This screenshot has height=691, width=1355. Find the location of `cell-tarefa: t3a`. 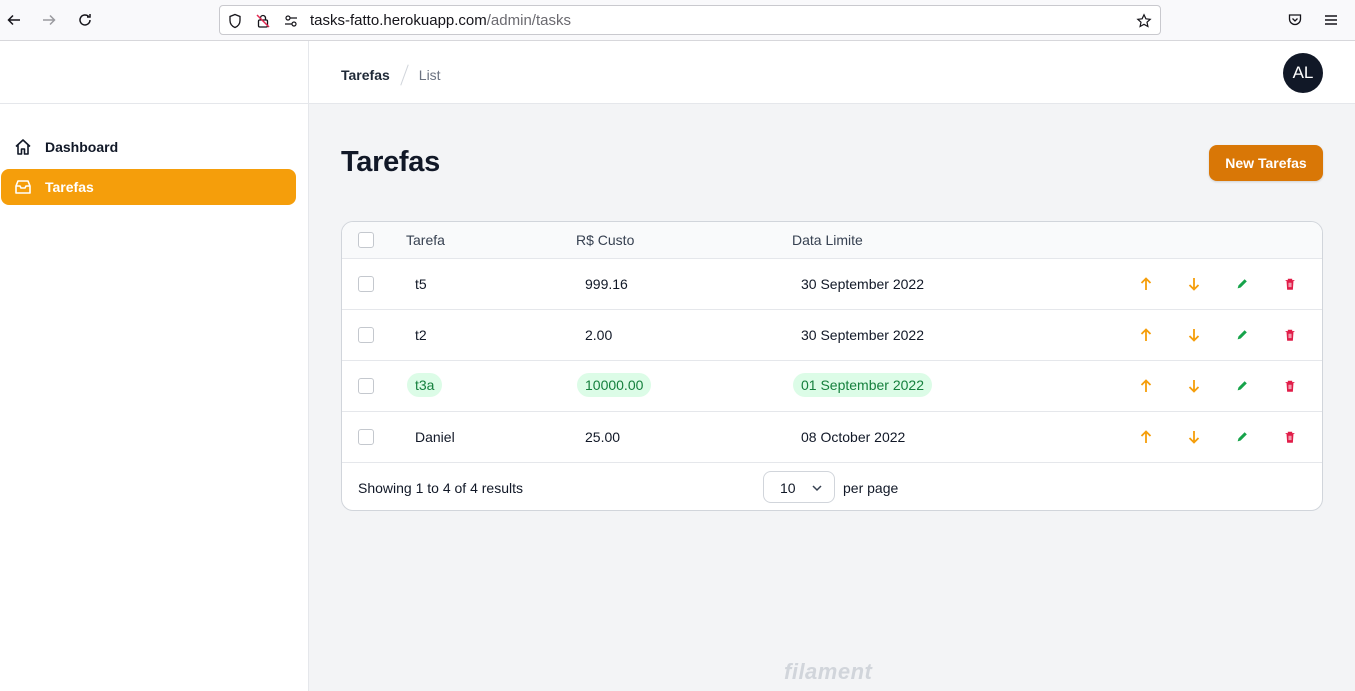

cell-tarefa: t3a is located at coordinates (425, 385).